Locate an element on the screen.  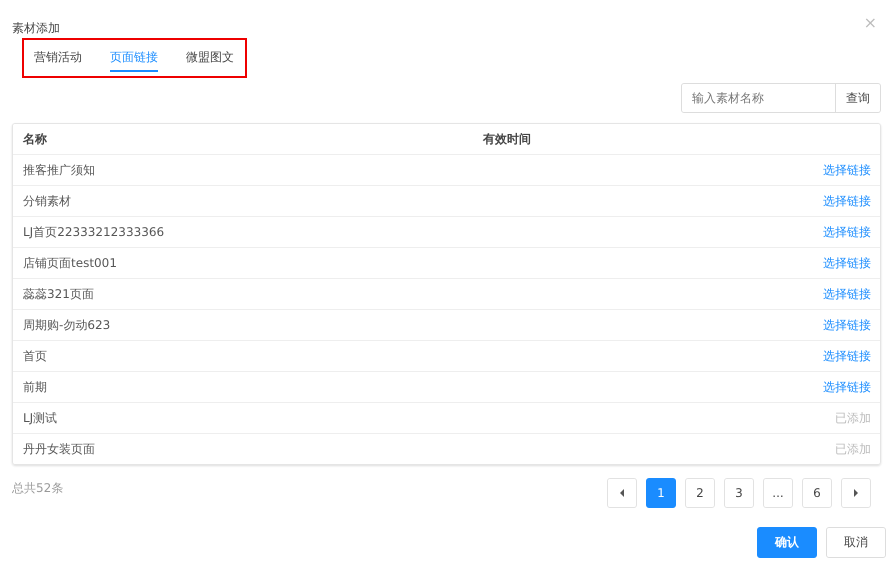
table-cell-text: 店铺页面test001 is located at coordinates (70, 263).